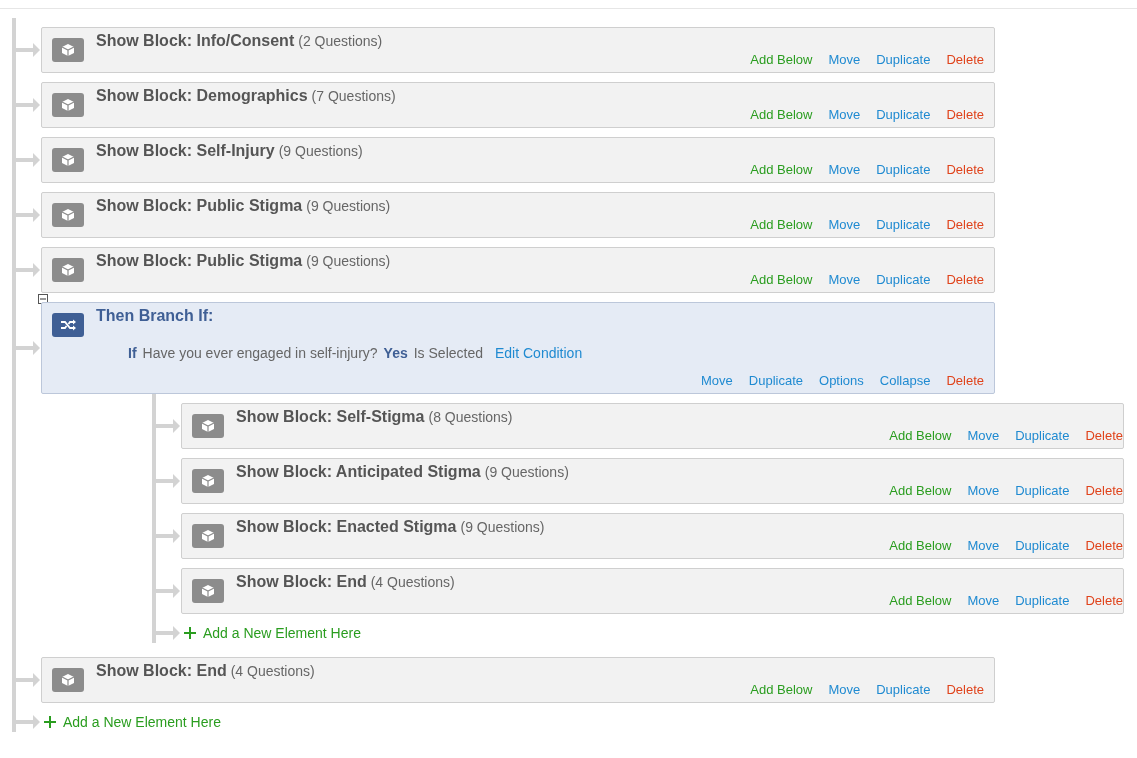 This screenshot has height=758, width=1137. I want to click on question-count: (2 Questions), so click(340, 41).